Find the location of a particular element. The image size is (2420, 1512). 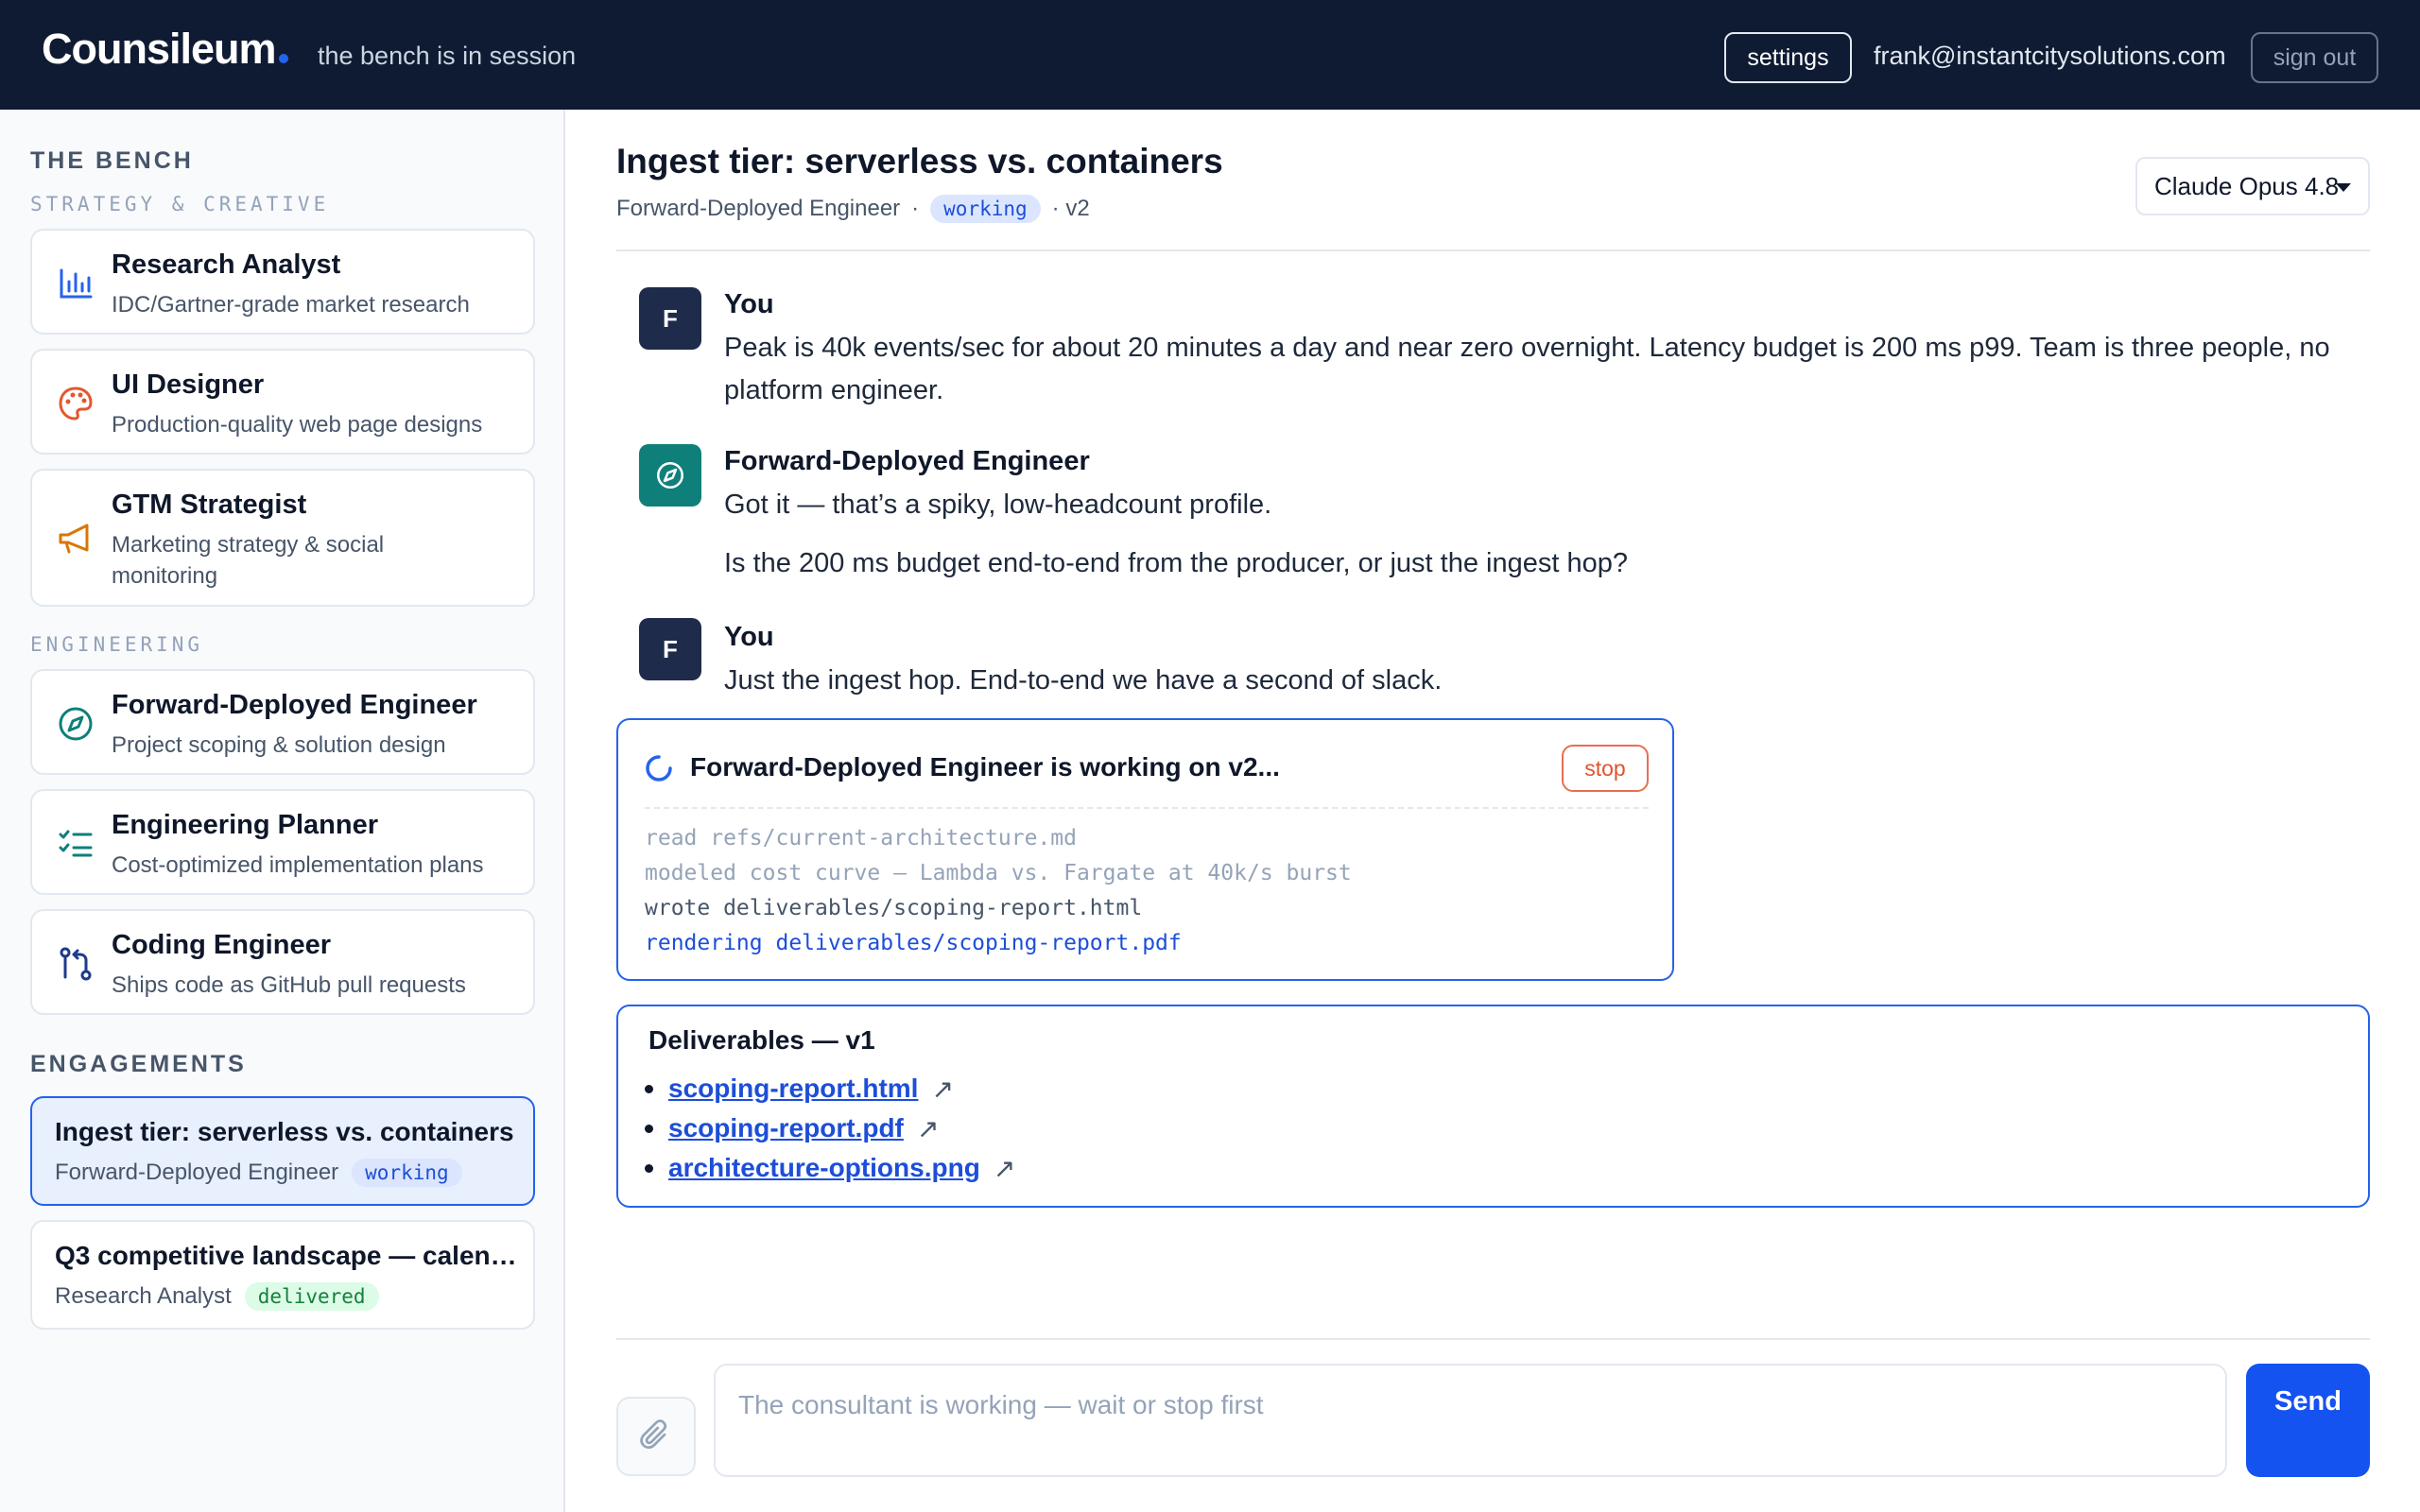

avatar is located at coordinates (670, 475).